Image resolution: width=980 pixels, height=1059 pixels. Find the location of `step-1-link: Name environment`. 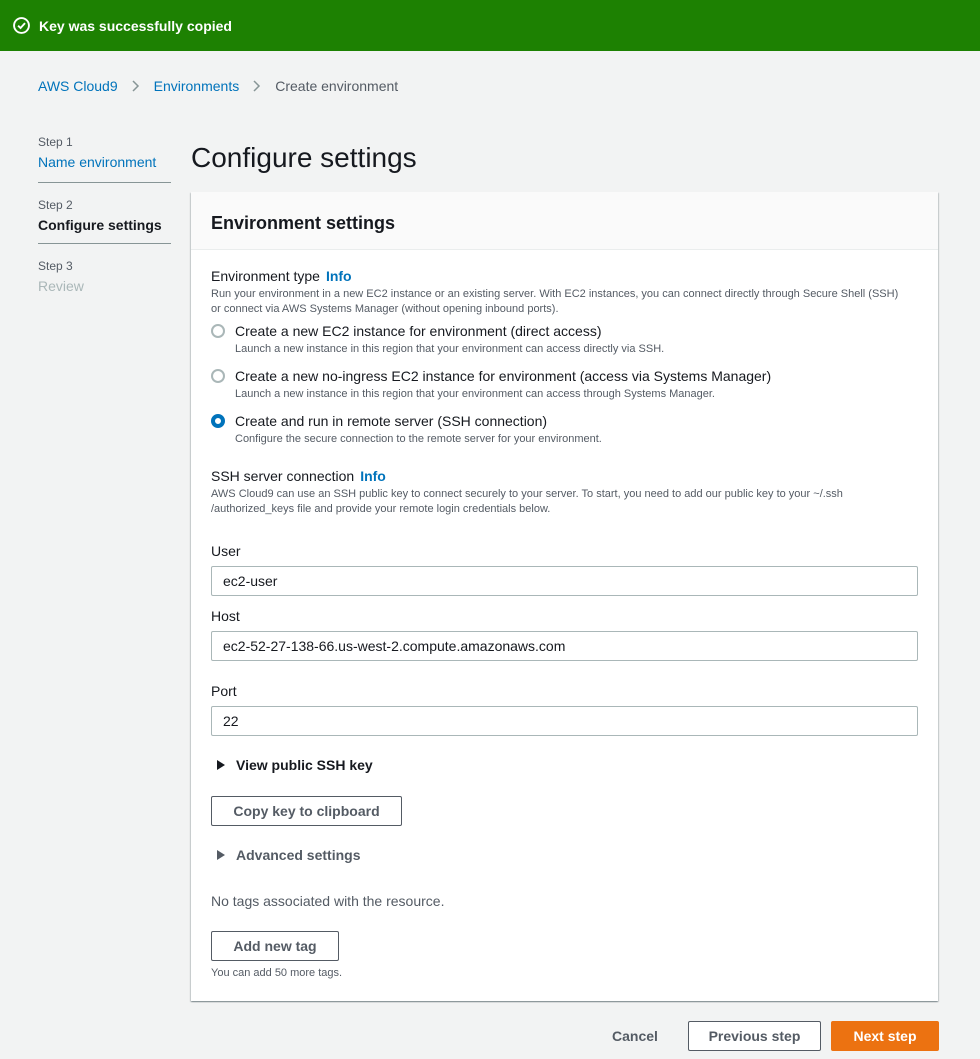

step-1-link: Name environment is located at coordinates (104, 162).